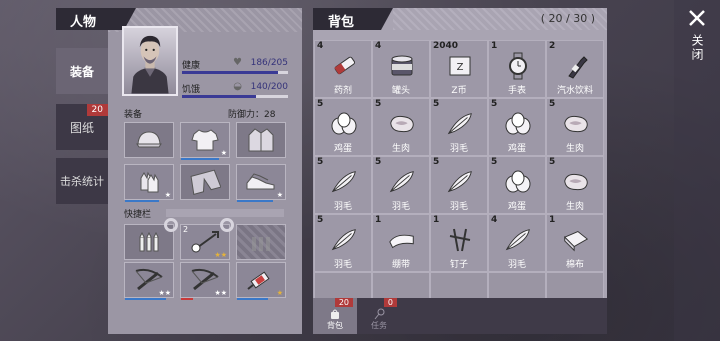 The image size is (720, 341). What do you see at coordinates (205, 281) in the screenshot?
I see `quick-slot-5: ★★` at bounding box center [205, 281].